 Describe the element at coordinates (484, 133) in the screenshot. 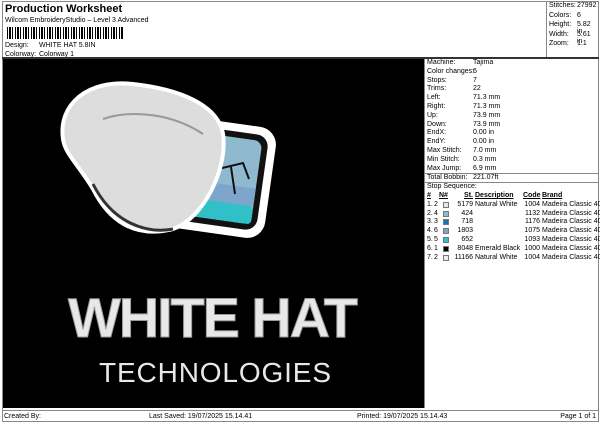

I see `info-value: 0.00 in` at that location.